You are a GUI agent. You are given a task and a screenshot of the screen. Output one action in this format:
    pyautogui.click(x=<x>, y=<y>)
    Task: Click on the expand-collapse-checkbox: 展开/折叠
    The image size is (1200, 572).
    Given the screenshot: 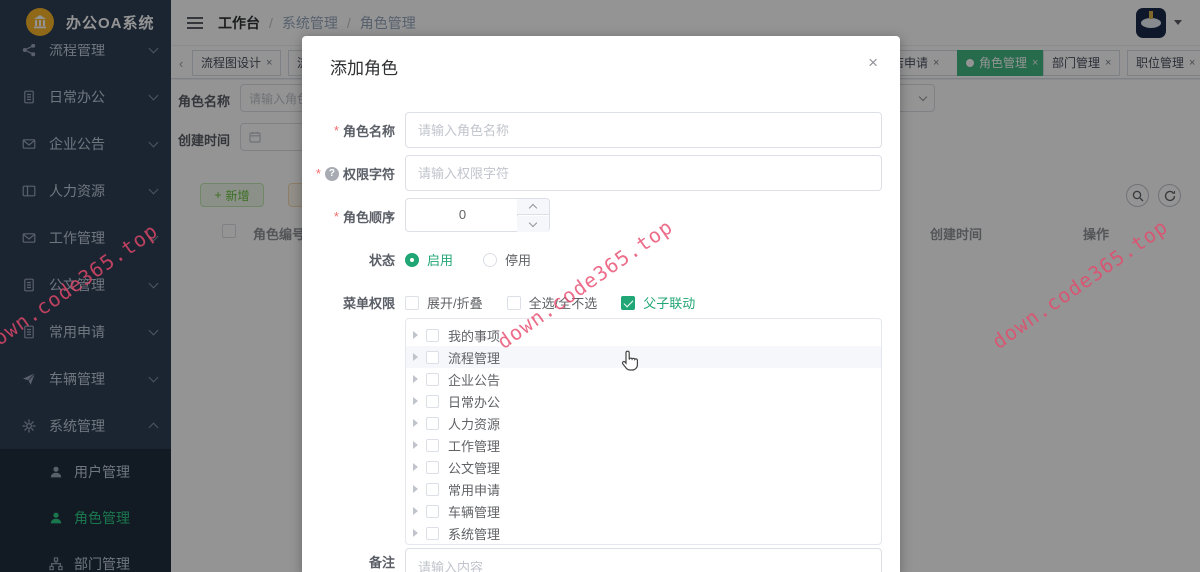 What is the action you would take?
    pyautogui.click(x=444, y=302)
    